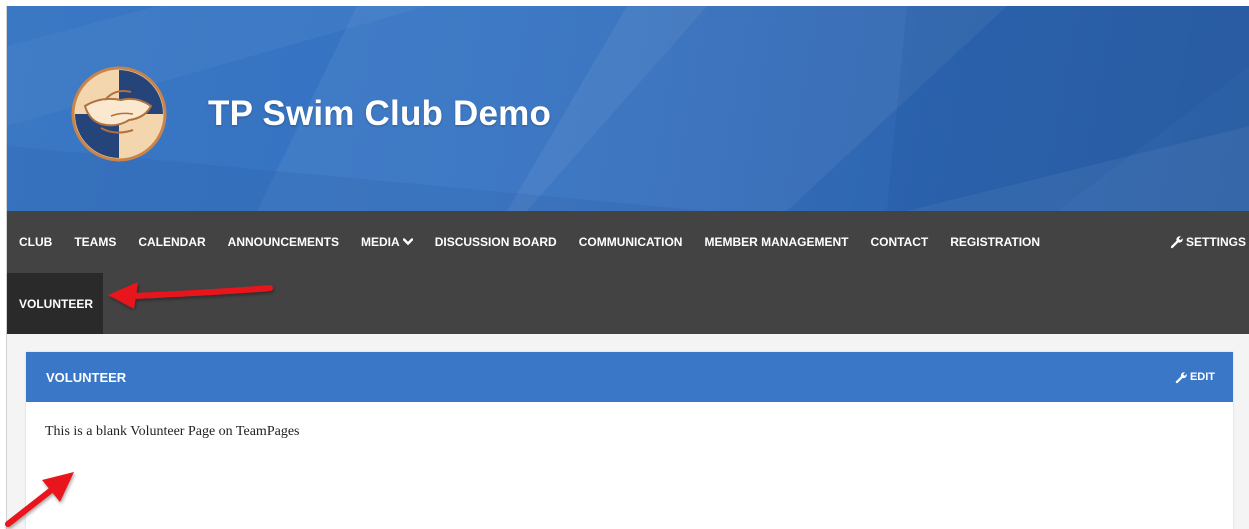 The width and height of the screenshot is (1249, 529). I want to click on club-logo, so click(119, 114).